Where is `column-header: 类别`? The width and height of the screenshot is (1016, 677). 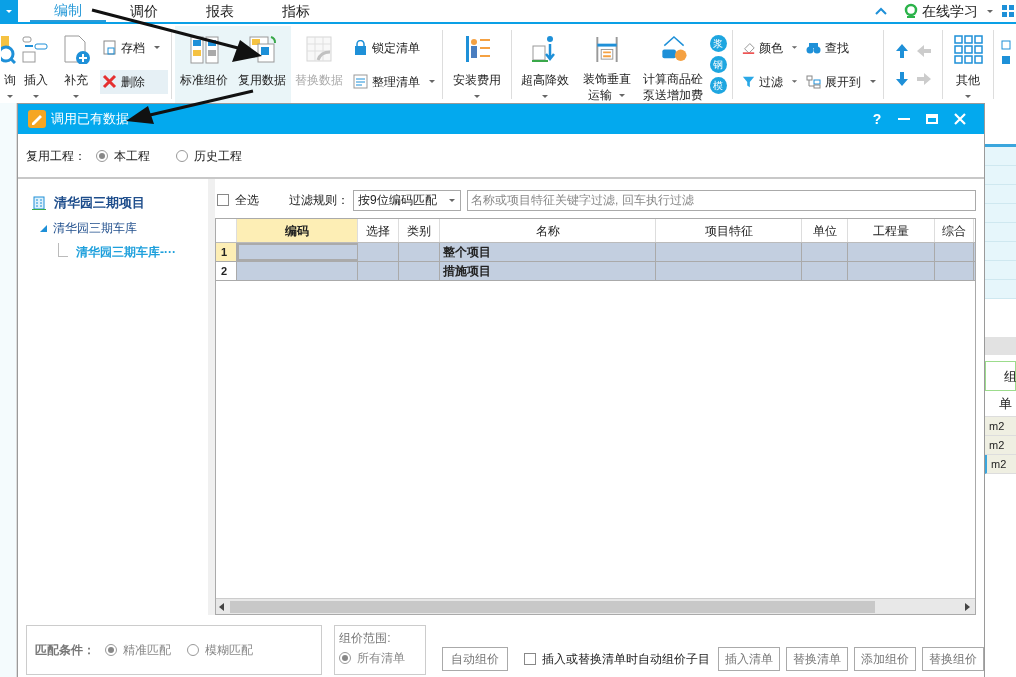
column-header: 类别 is located at coordinates (419, 230).